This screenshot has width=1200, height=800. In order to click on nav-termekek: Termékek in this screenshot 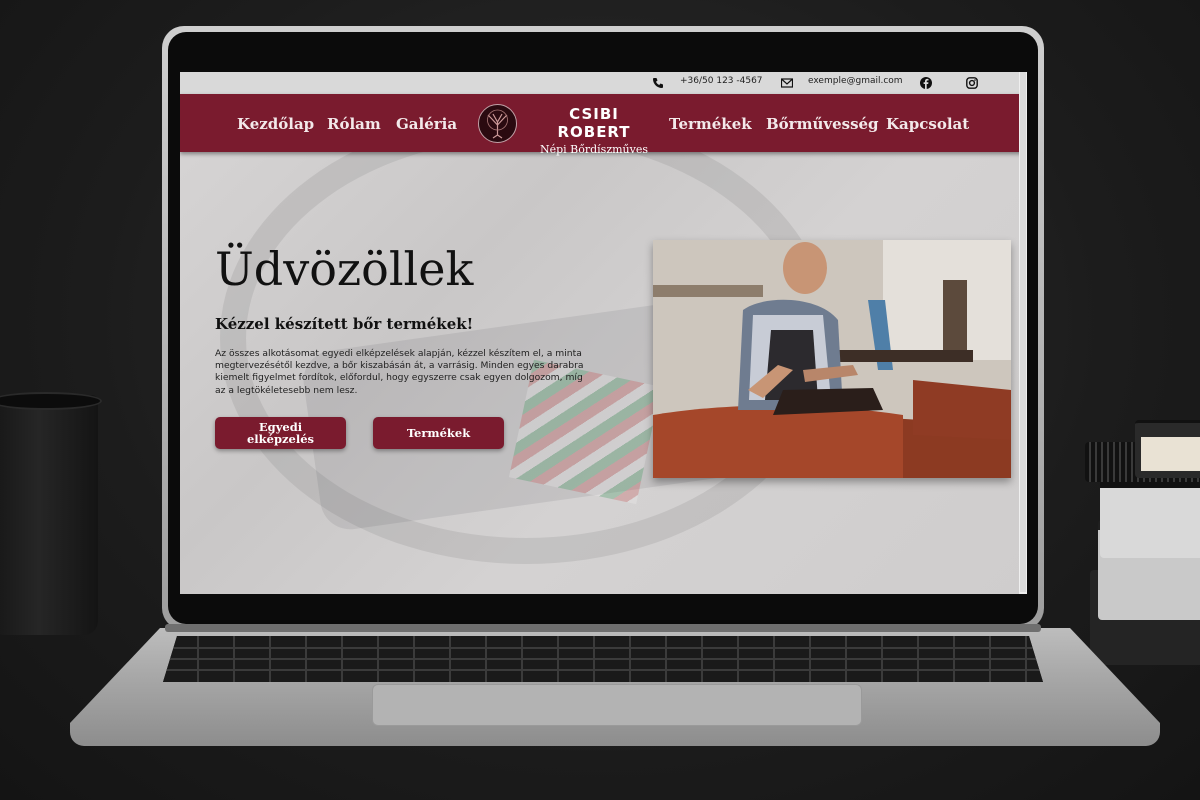, I will do `click(710, 124)`.